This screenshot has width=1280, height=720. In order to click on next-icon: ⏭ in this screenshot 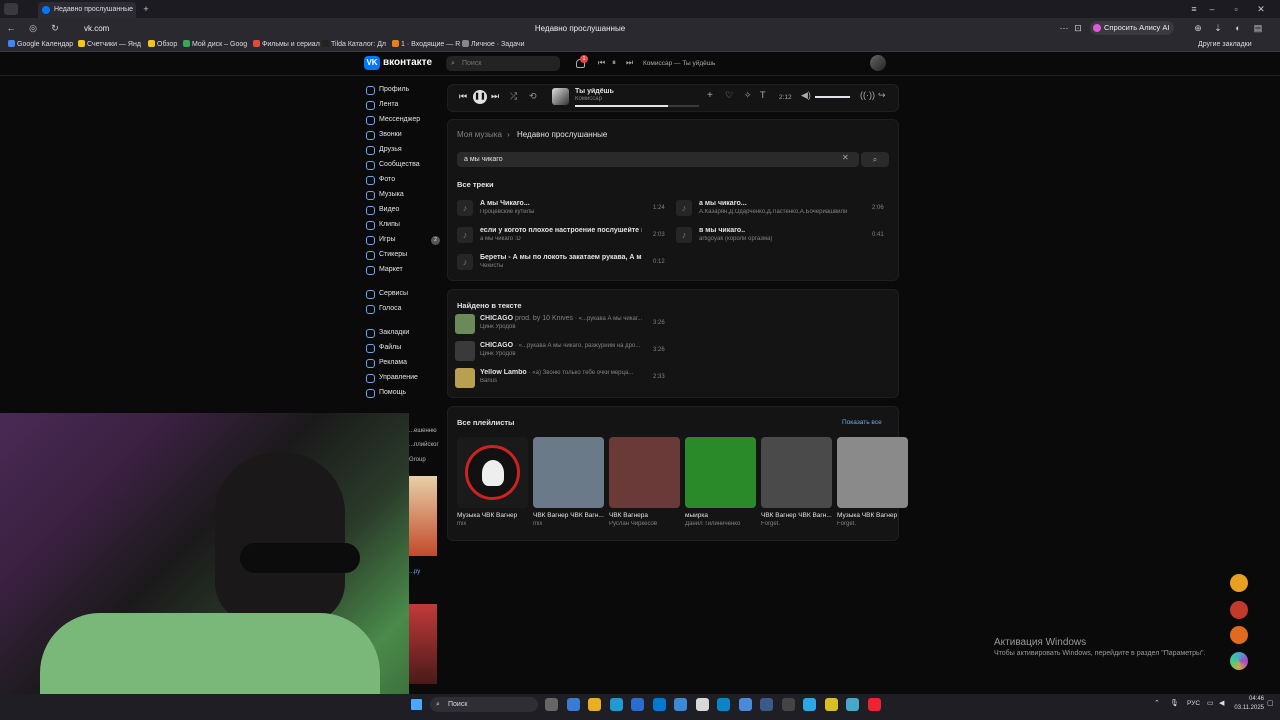, I will do `click(495, 96)`.